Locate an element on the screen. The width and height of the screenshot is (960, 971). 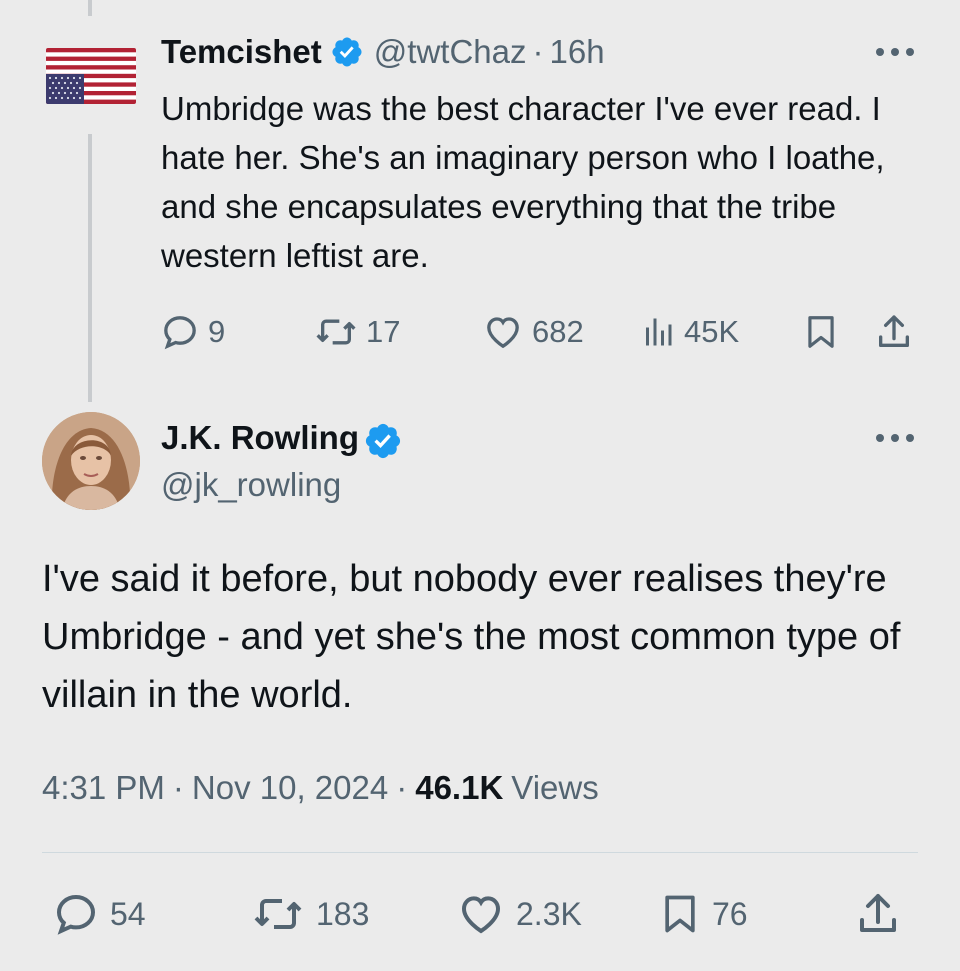
reply-count: 9 is located at coordinates (217, 331).